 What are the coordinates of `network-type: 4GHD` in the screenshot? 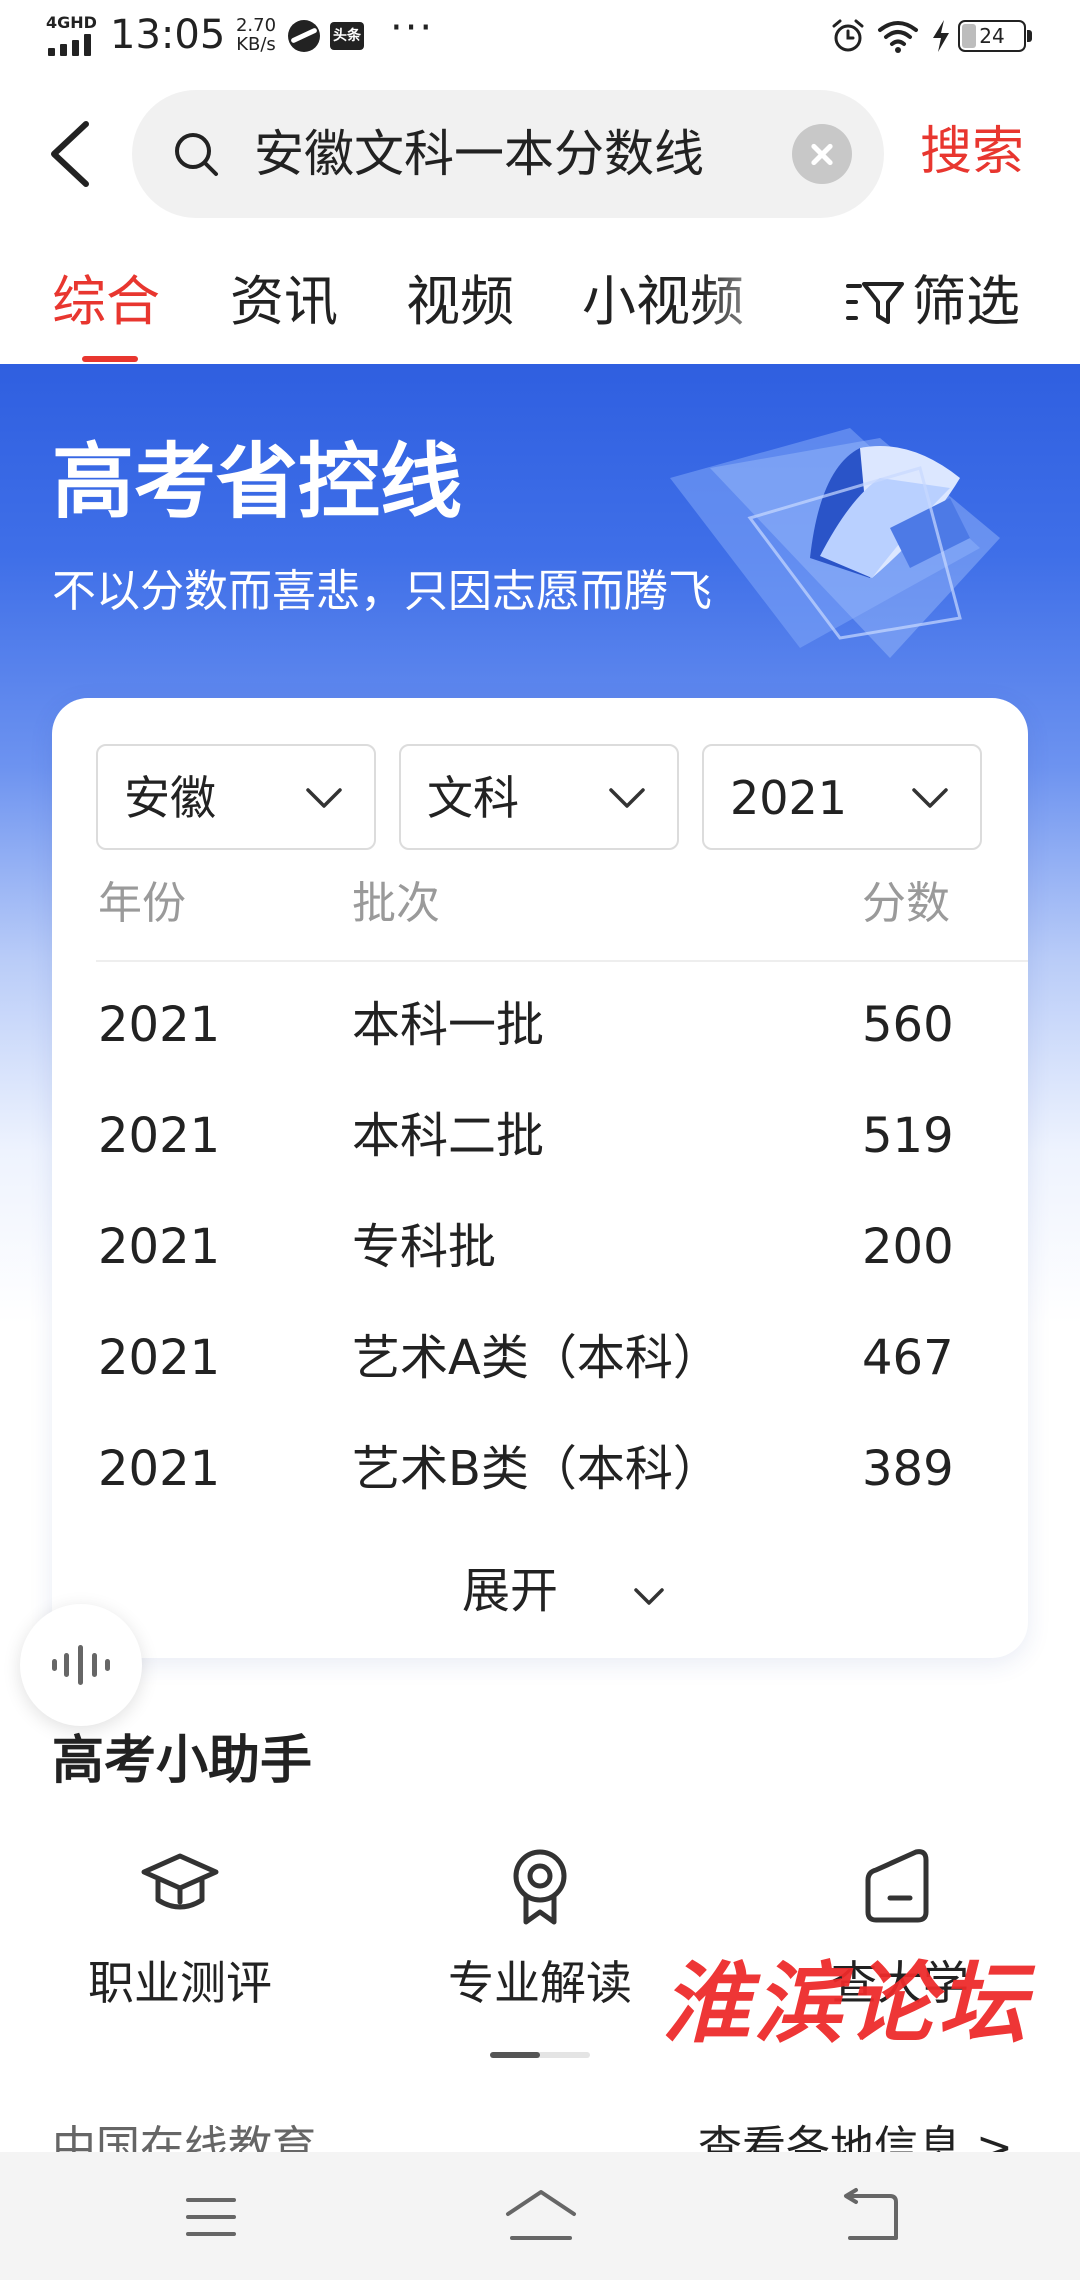 It's located at (71, 22).